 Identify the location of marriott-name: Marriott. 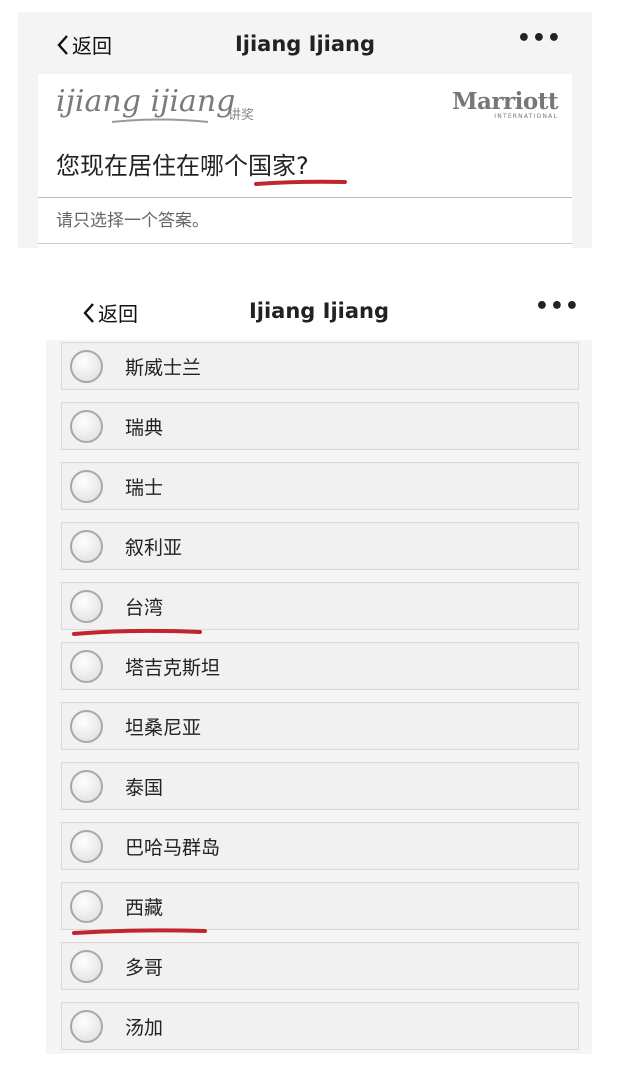
(505, 101).